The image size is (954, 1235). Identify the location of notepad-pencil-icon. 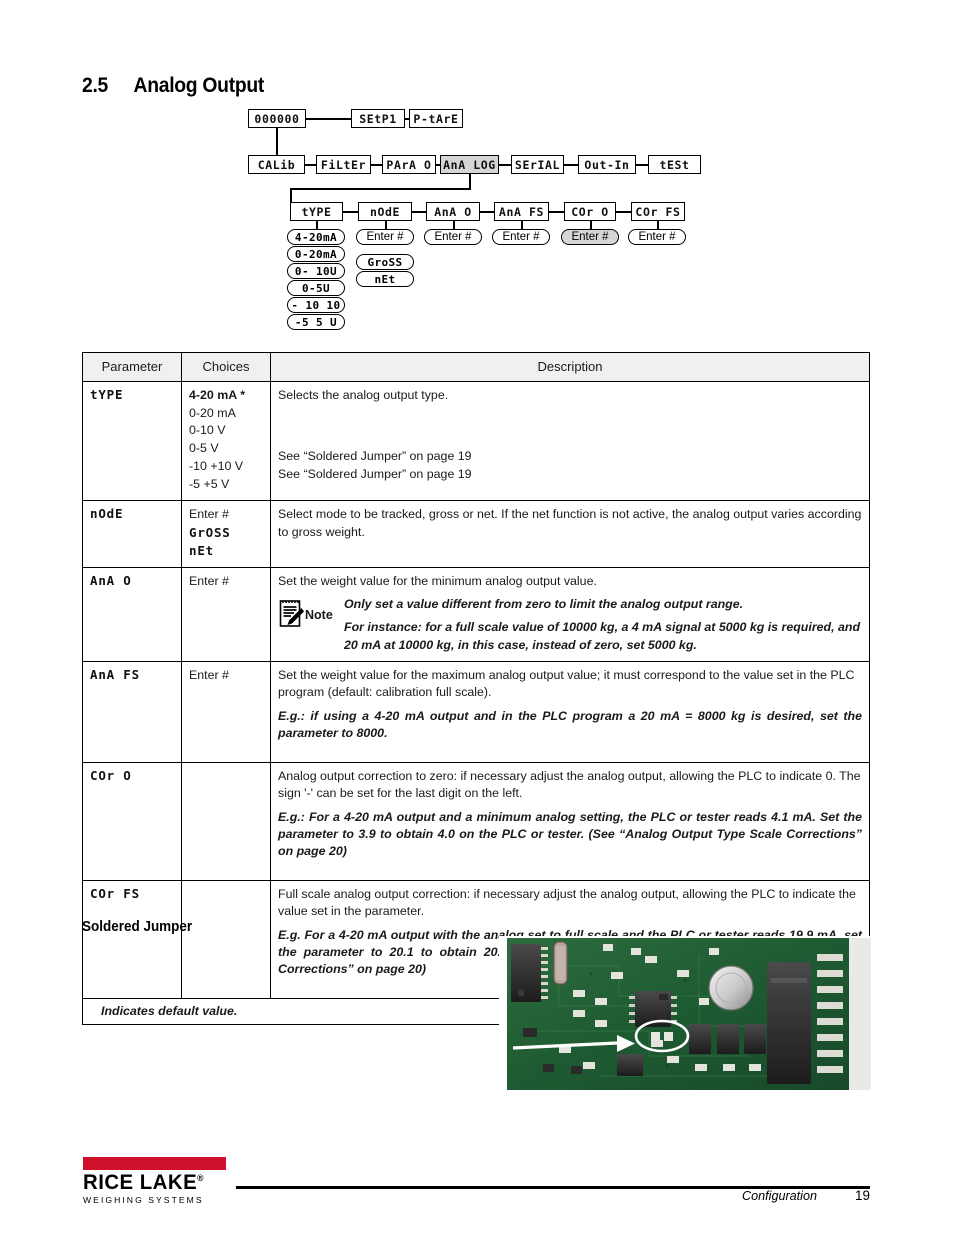
(291, 614).